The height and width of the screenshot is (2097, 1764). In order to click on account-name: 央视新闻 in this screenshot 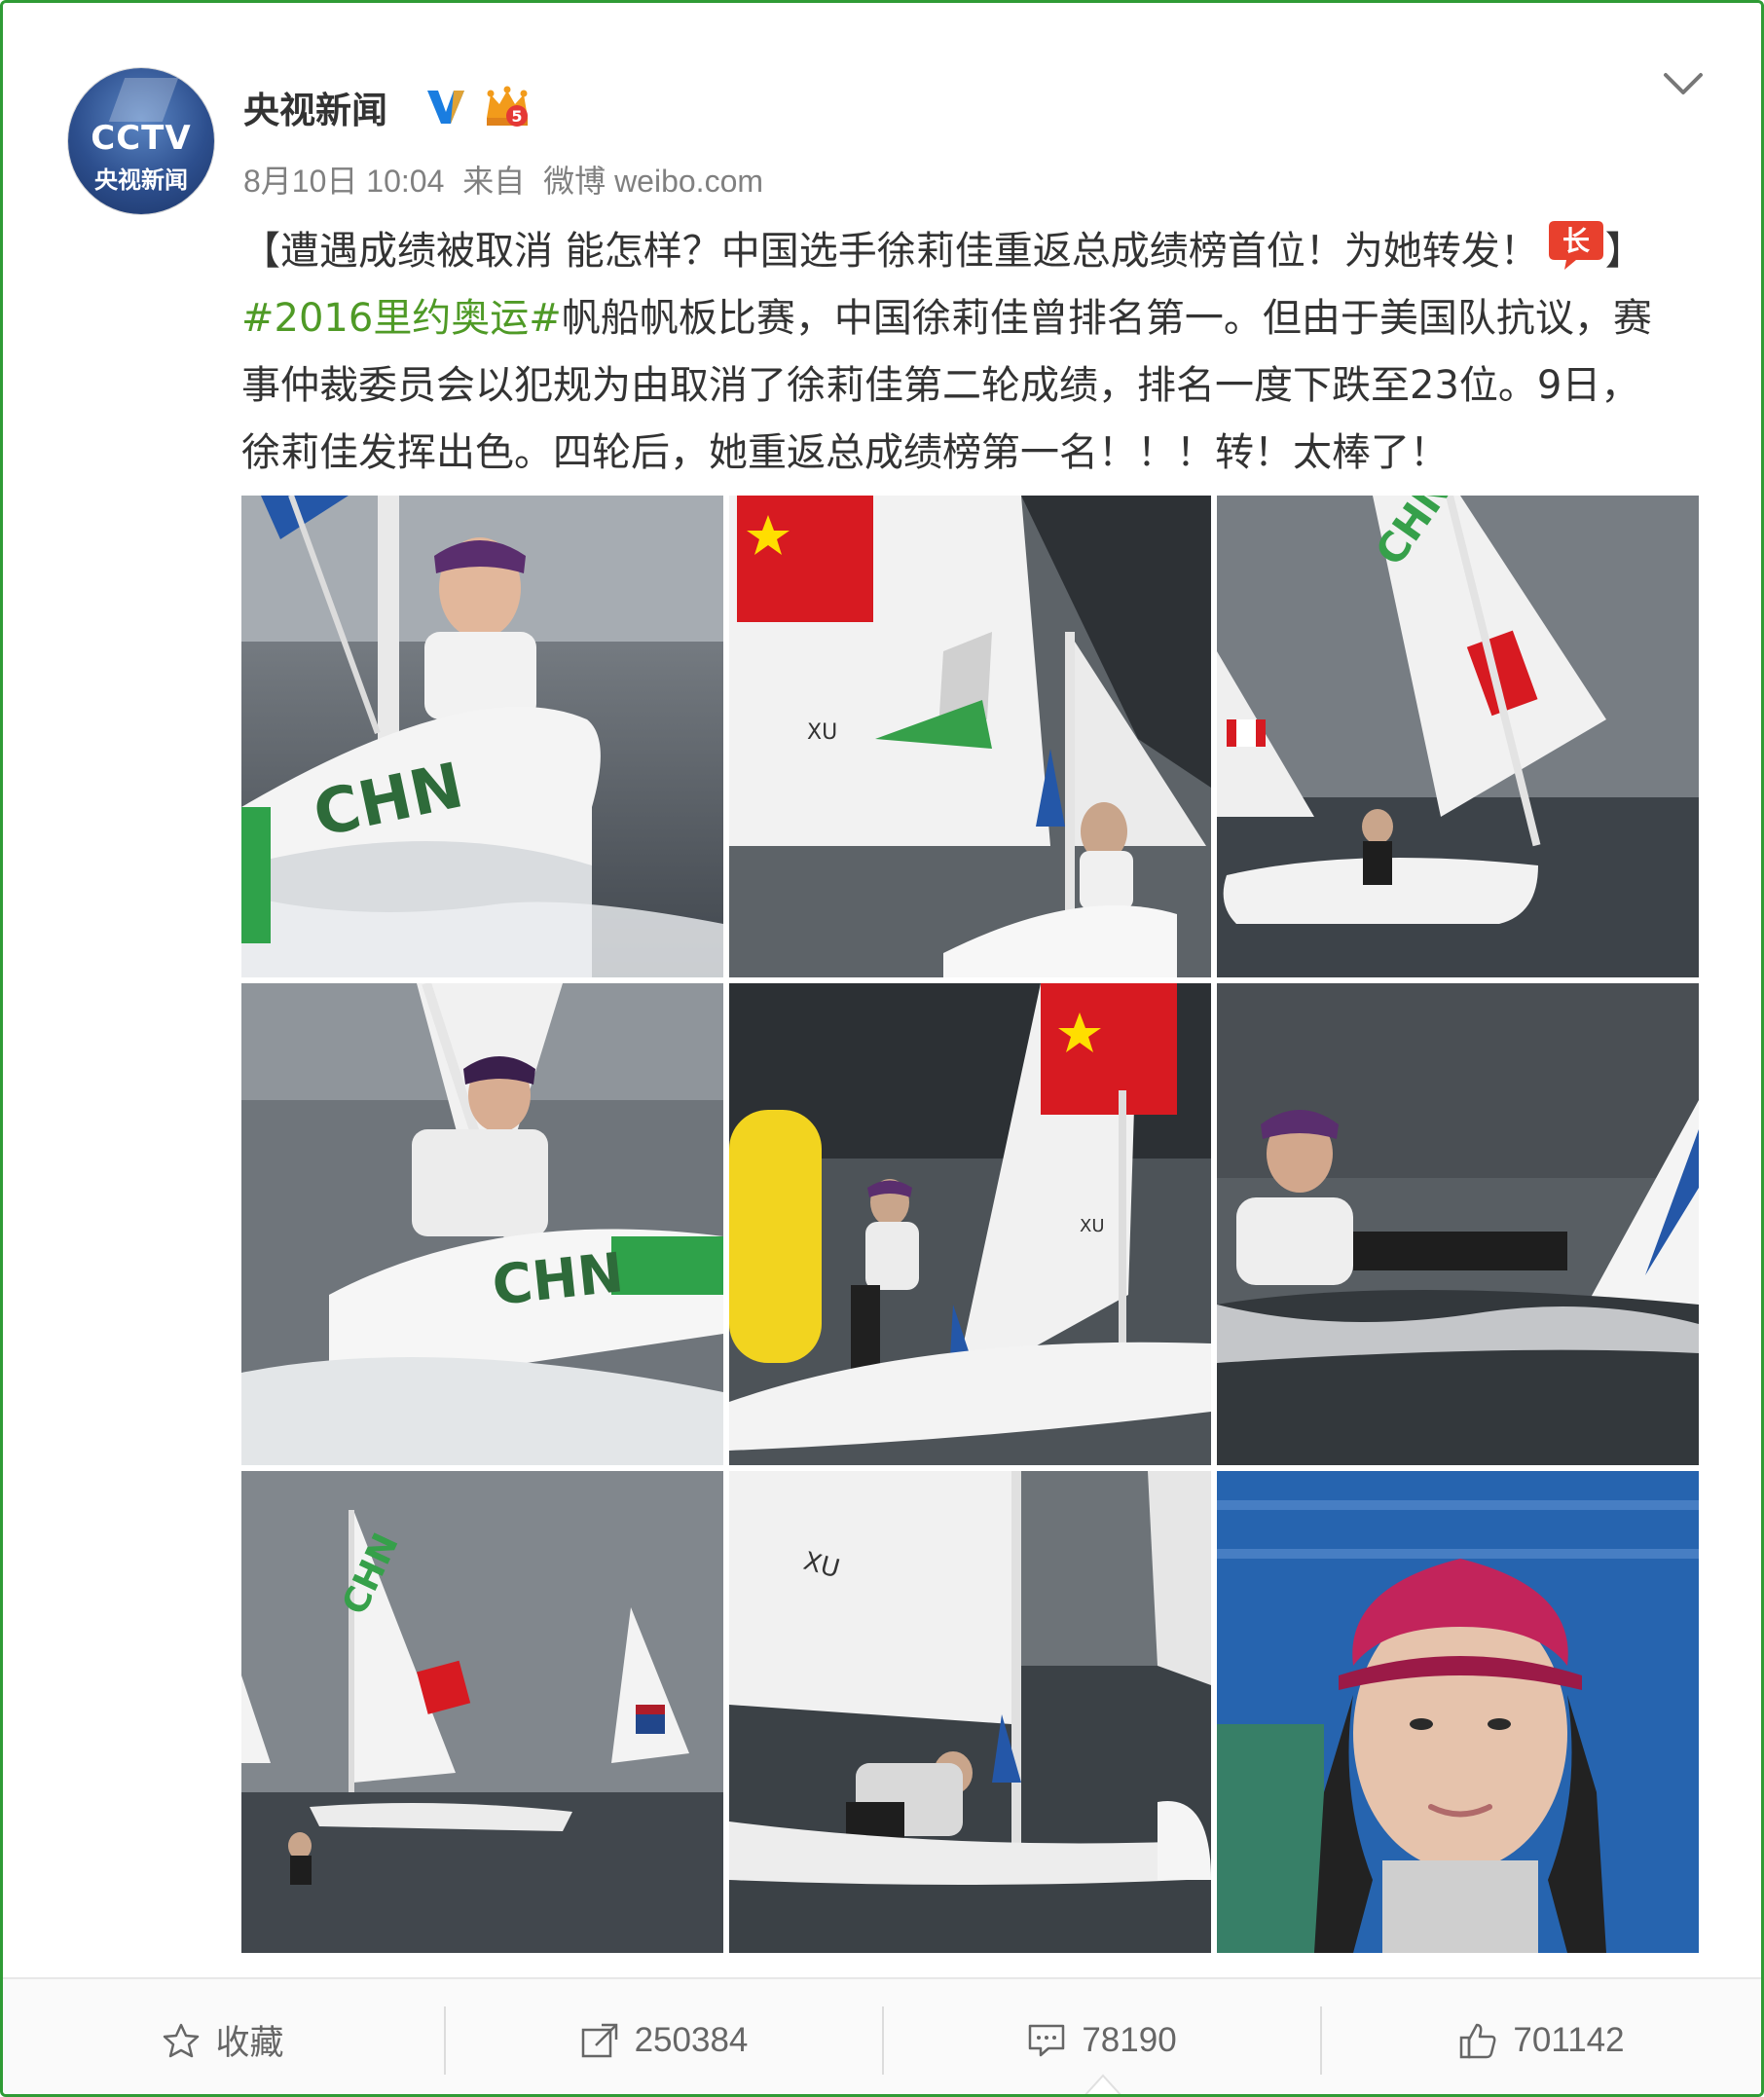, I will do `click(315, 107)`.